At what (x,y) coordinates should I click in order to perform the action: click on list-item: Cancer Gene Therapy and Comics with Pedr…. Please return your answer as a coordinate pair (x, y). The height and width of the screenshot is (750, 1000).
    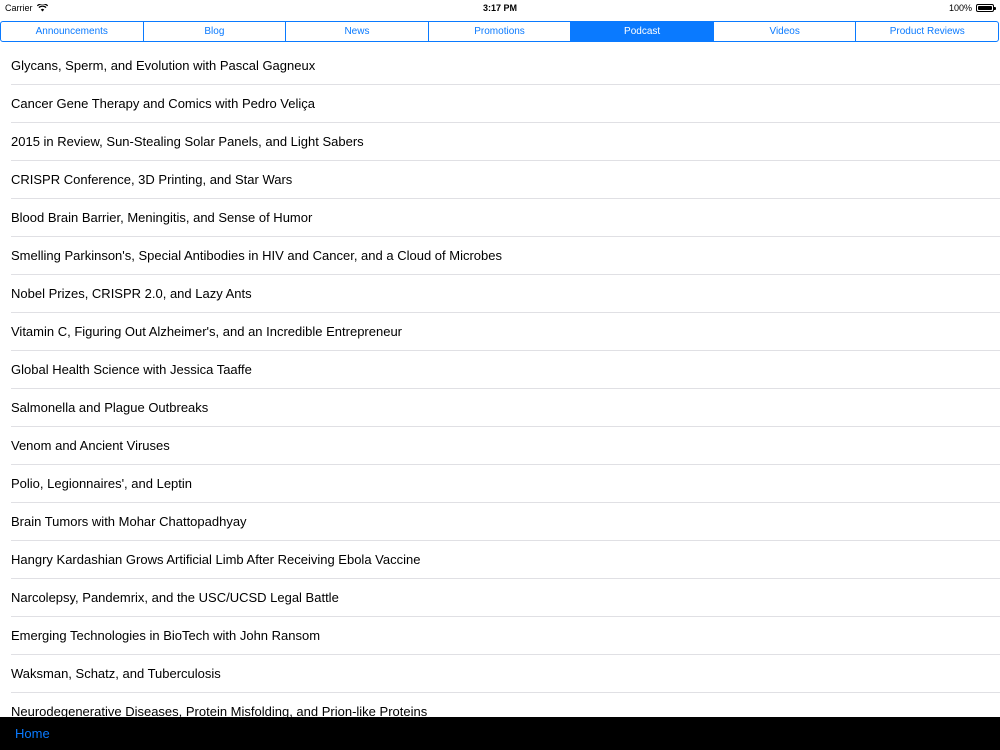
    Looking at the image, I should click on (500, 104).